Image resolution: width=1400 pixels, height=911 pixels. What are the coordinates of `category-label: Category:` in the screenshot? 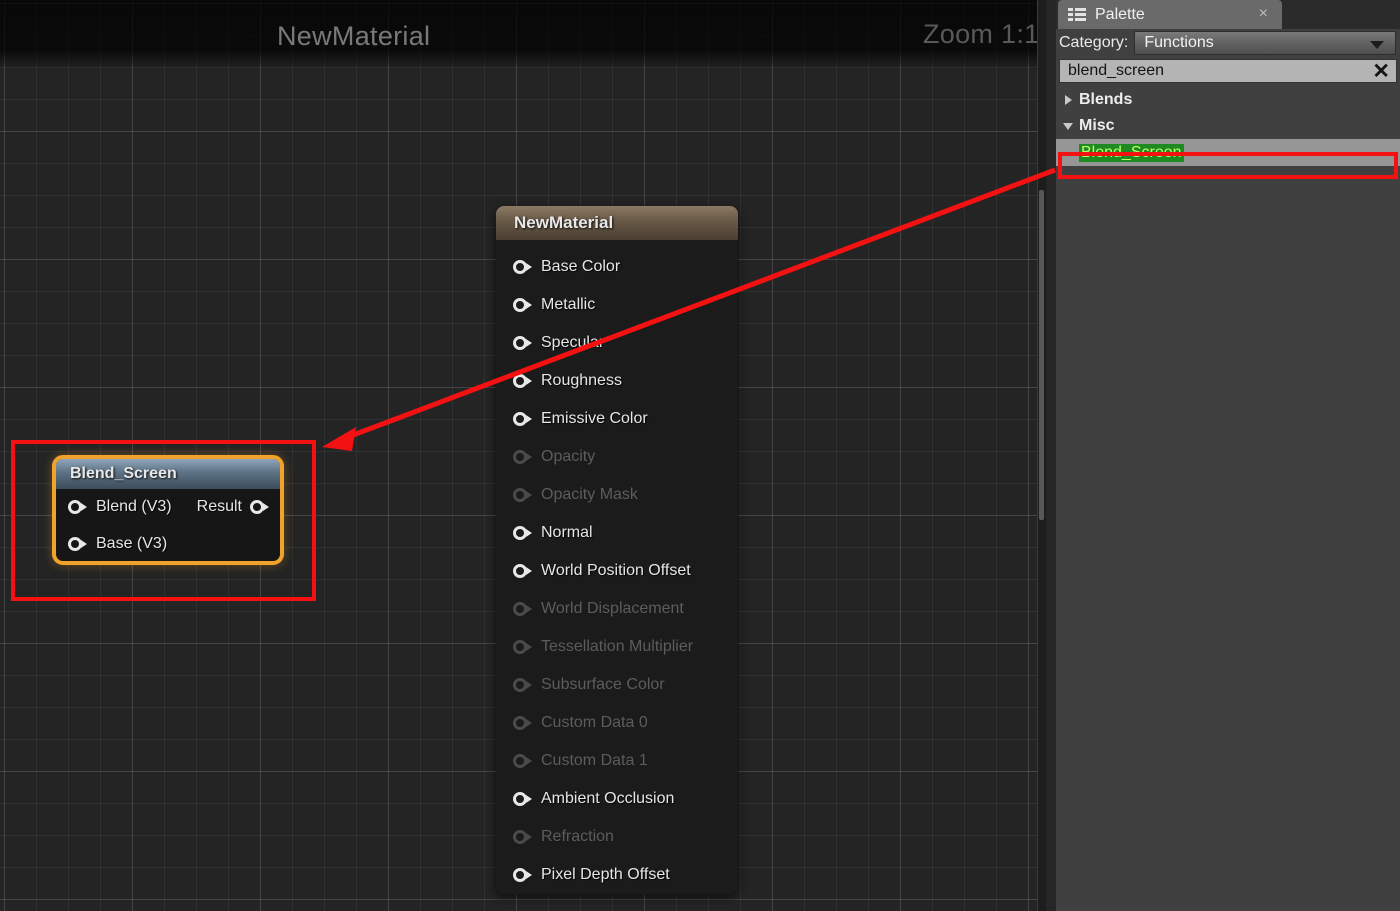 It's located at (1094, 42).